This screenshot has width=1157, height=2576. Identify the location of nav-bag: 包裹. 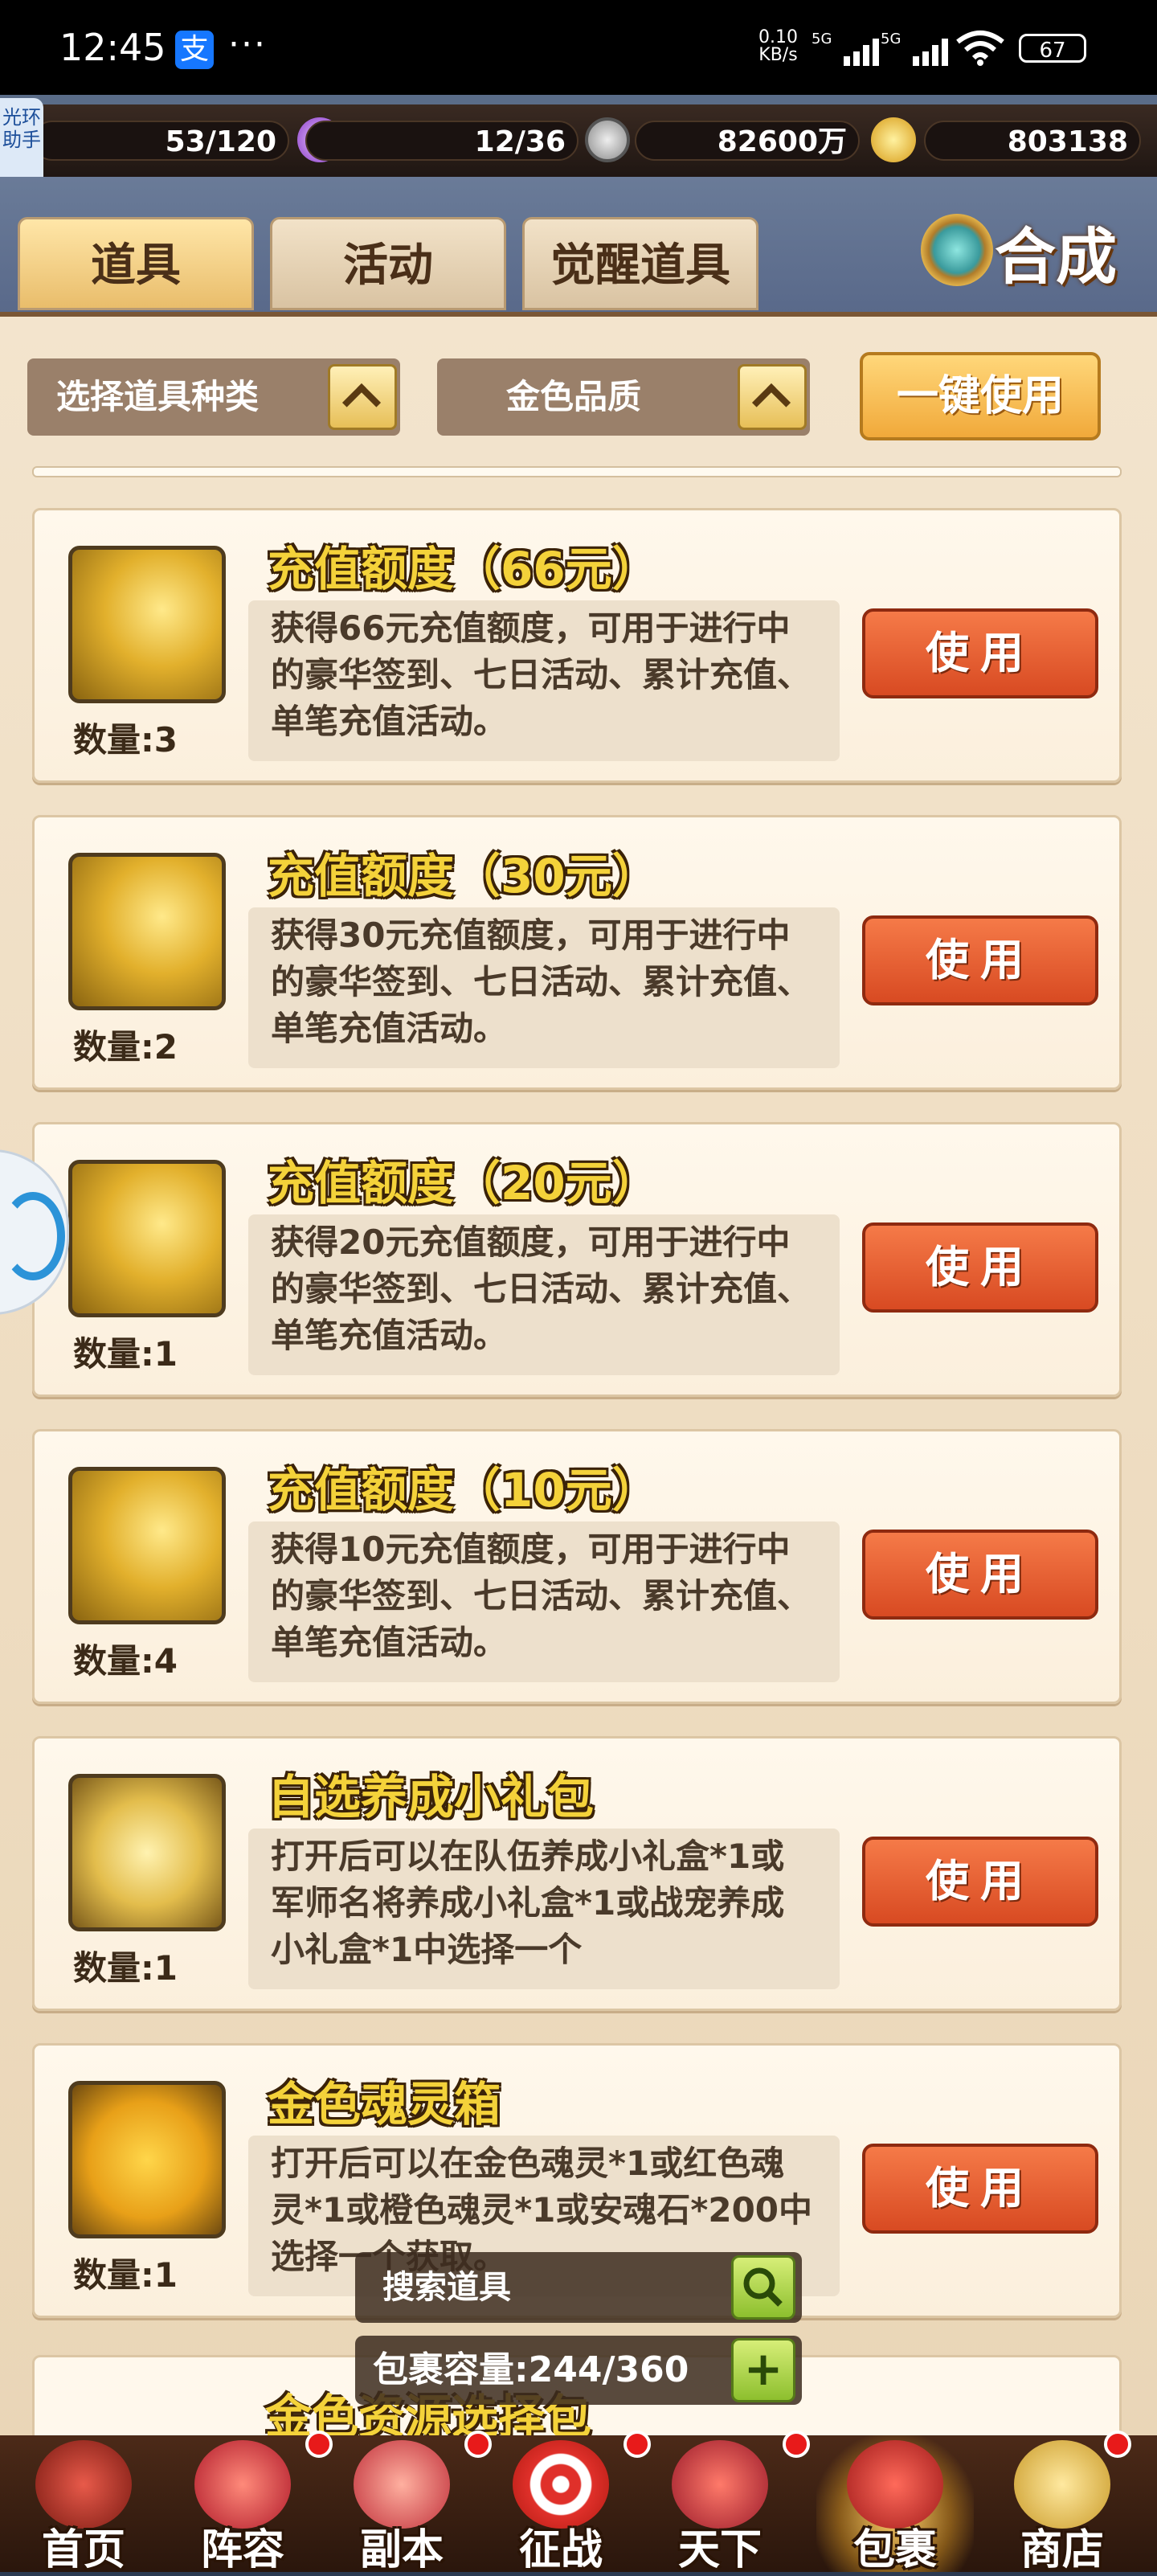
(895, 2504).